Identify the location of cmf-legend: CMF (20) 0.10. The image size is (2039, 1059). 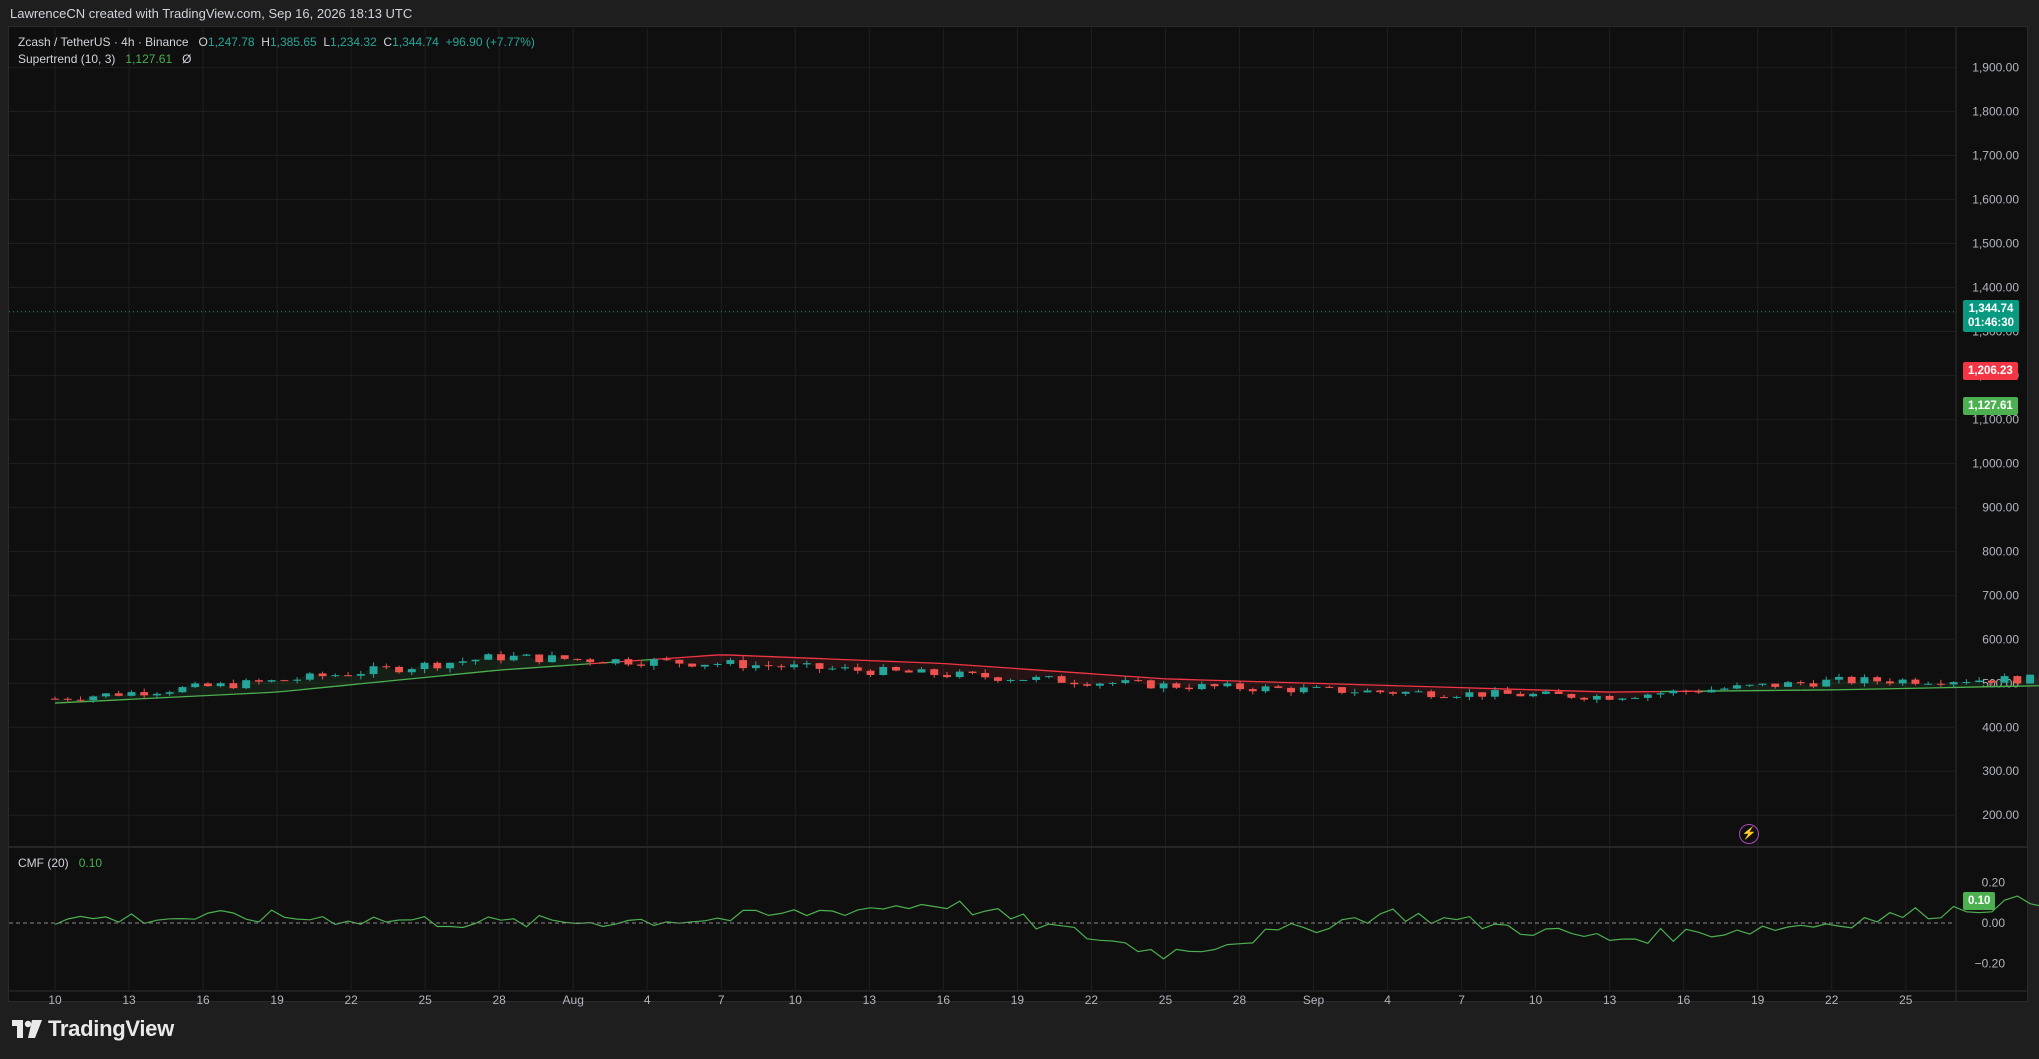
(60, 863).